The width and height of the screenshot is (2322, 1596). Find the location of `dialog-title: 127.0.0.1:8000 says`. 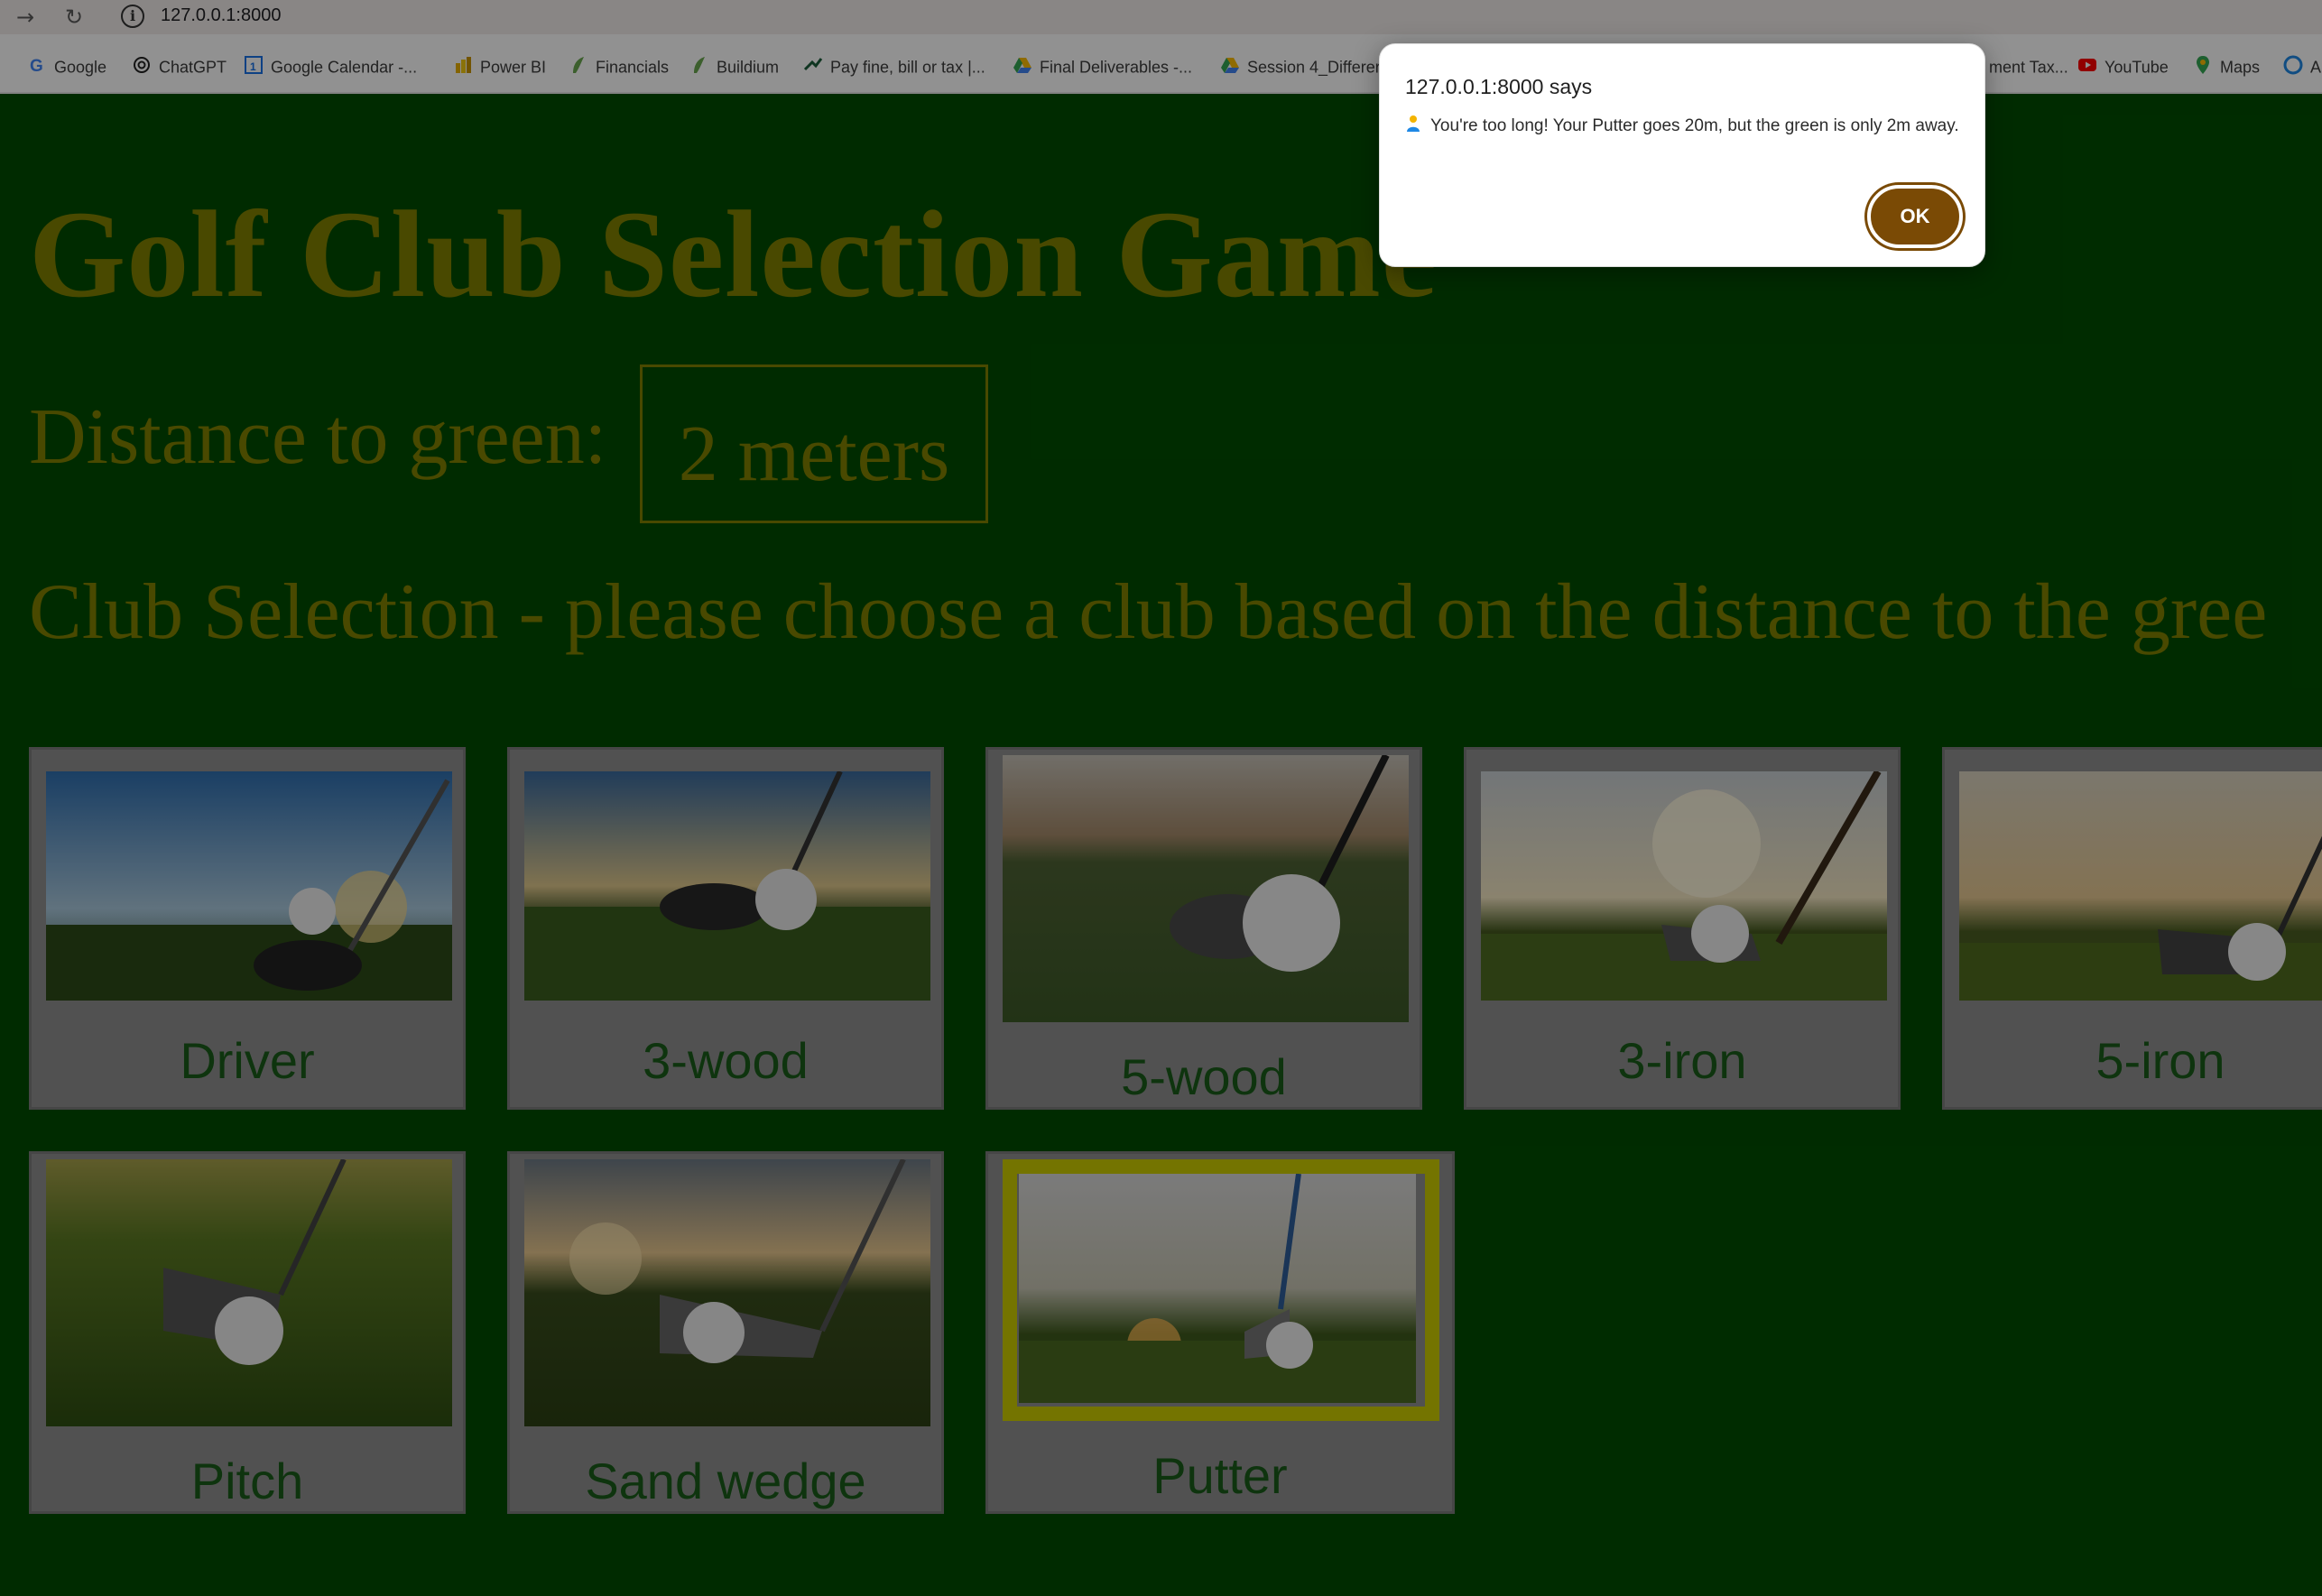

dialog-title: 127.0.0.1:8000 says is located at coordinates (1499, 86).